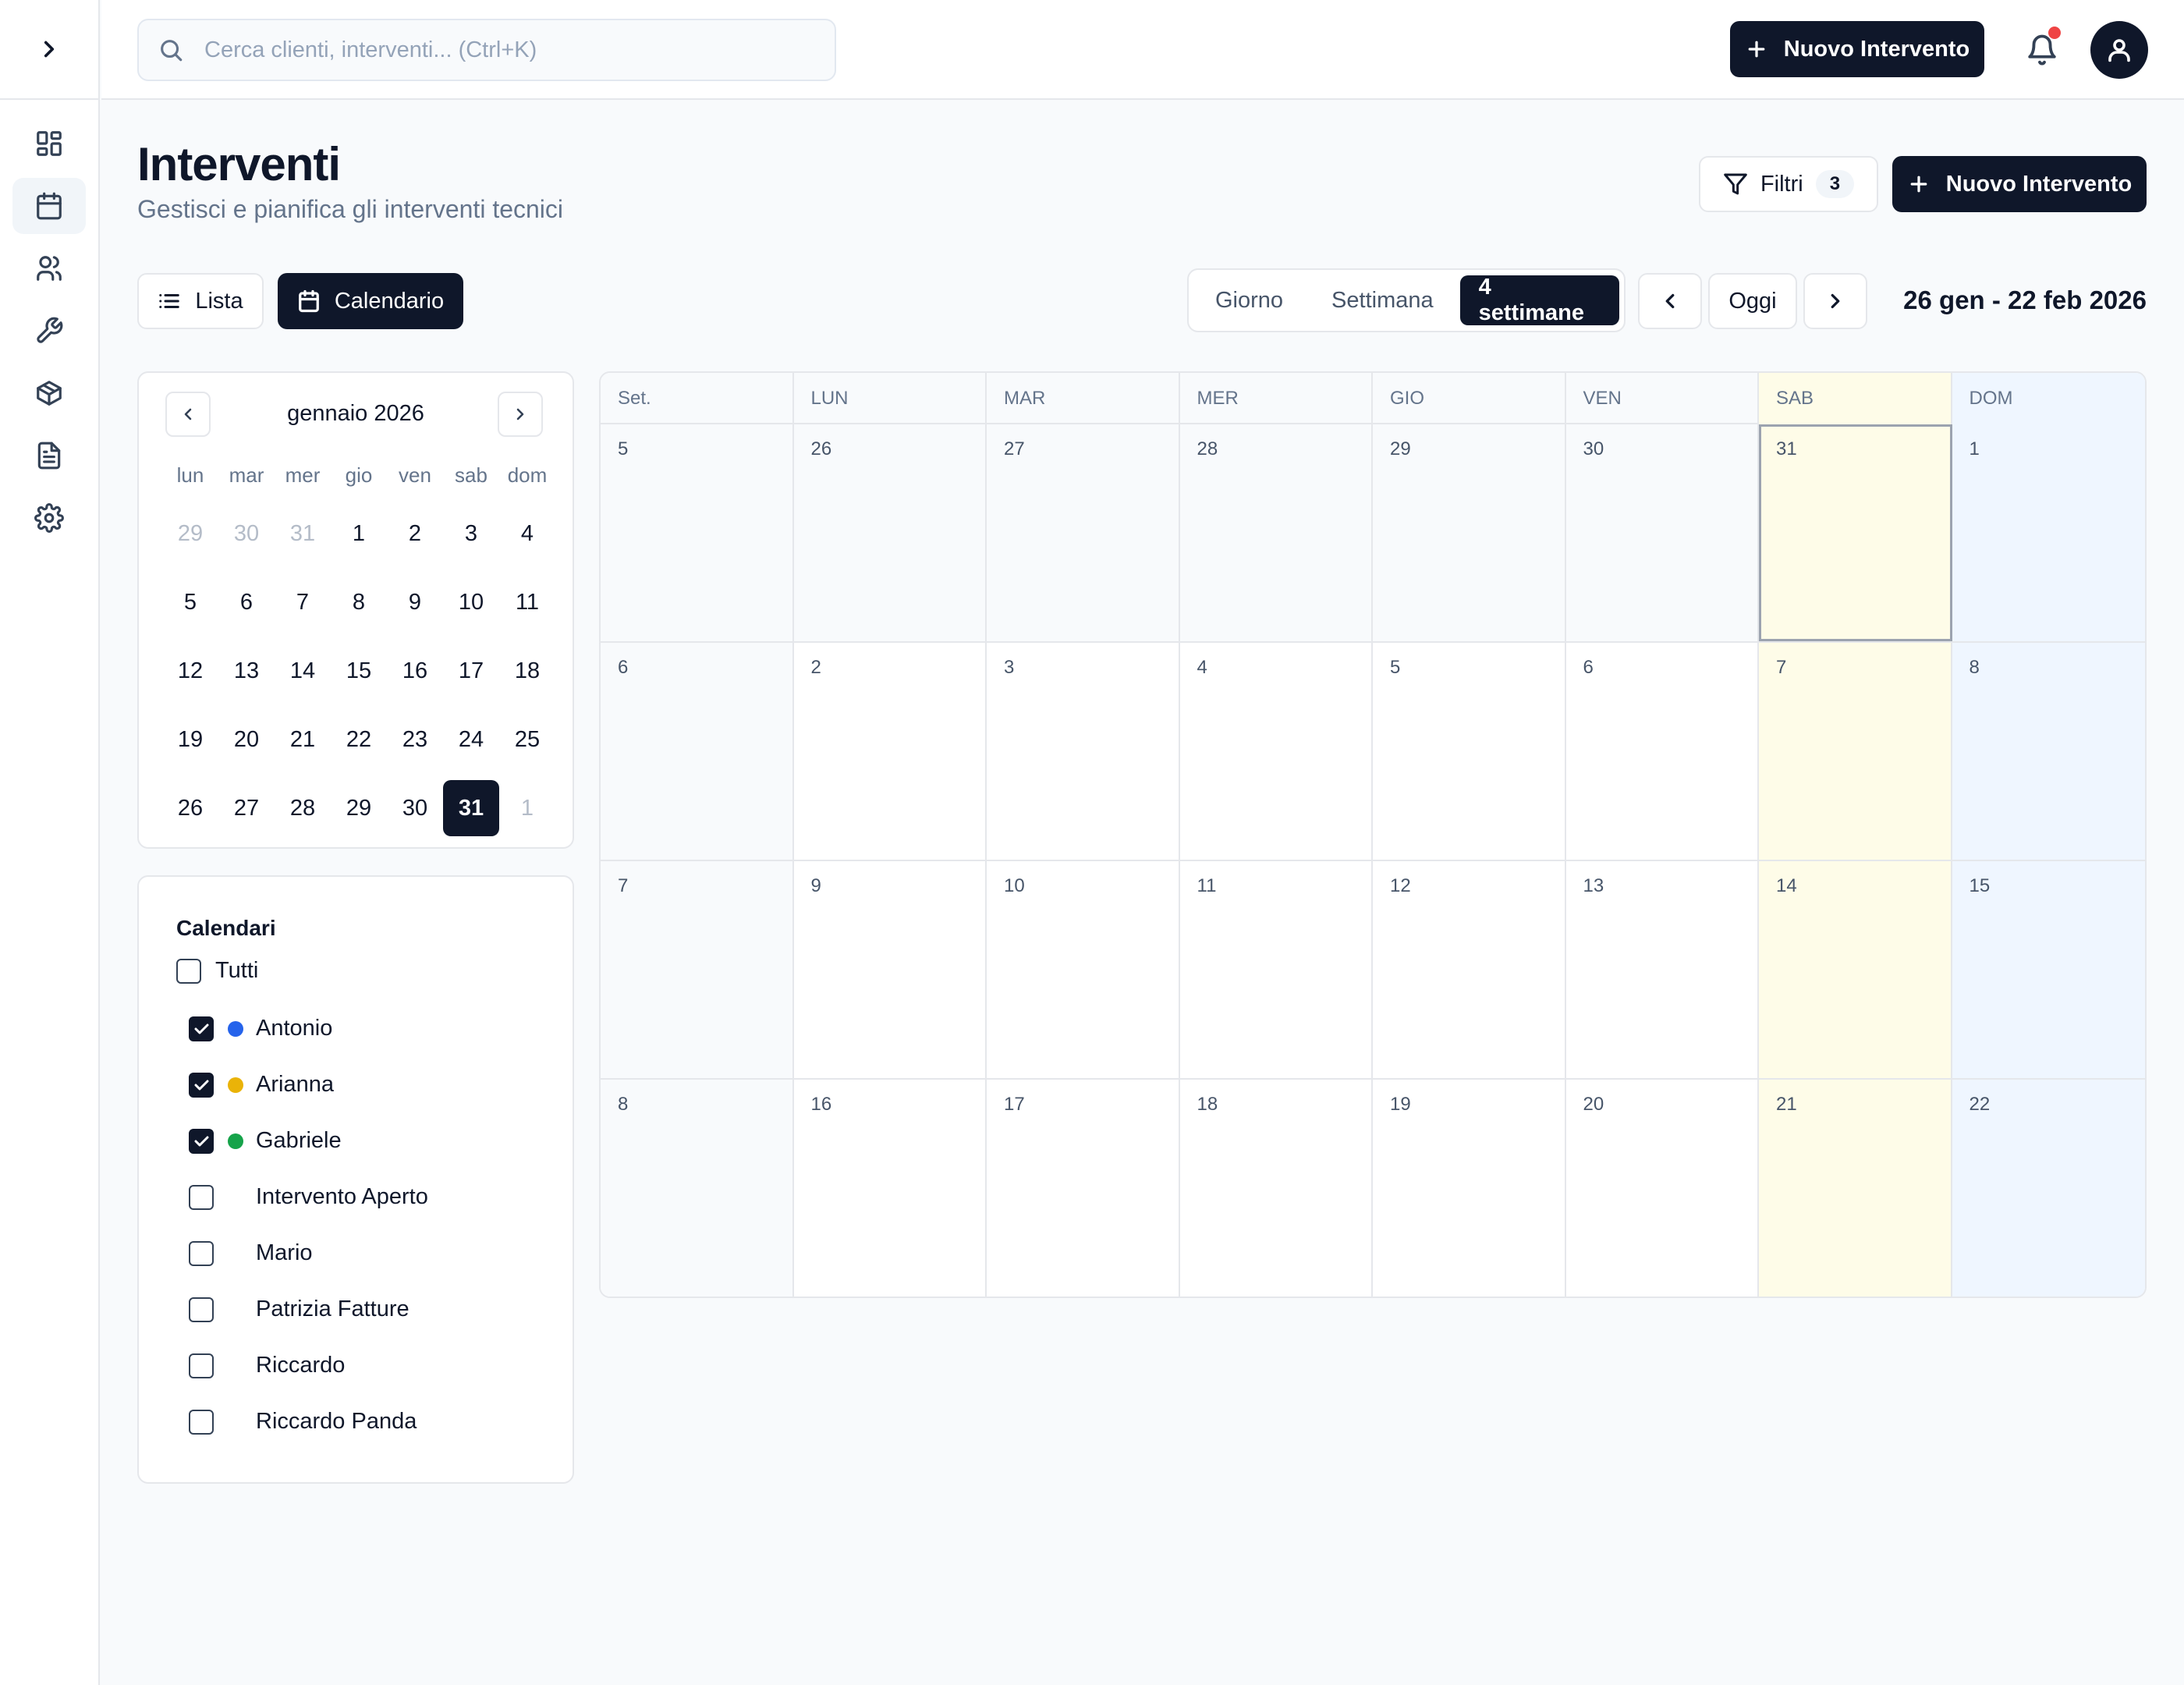 This screenshot has height=1685, width=2184. Describe the element at coordinates (251, 1253) in the screenshot. I see `calendar-row: Mario` at that location.